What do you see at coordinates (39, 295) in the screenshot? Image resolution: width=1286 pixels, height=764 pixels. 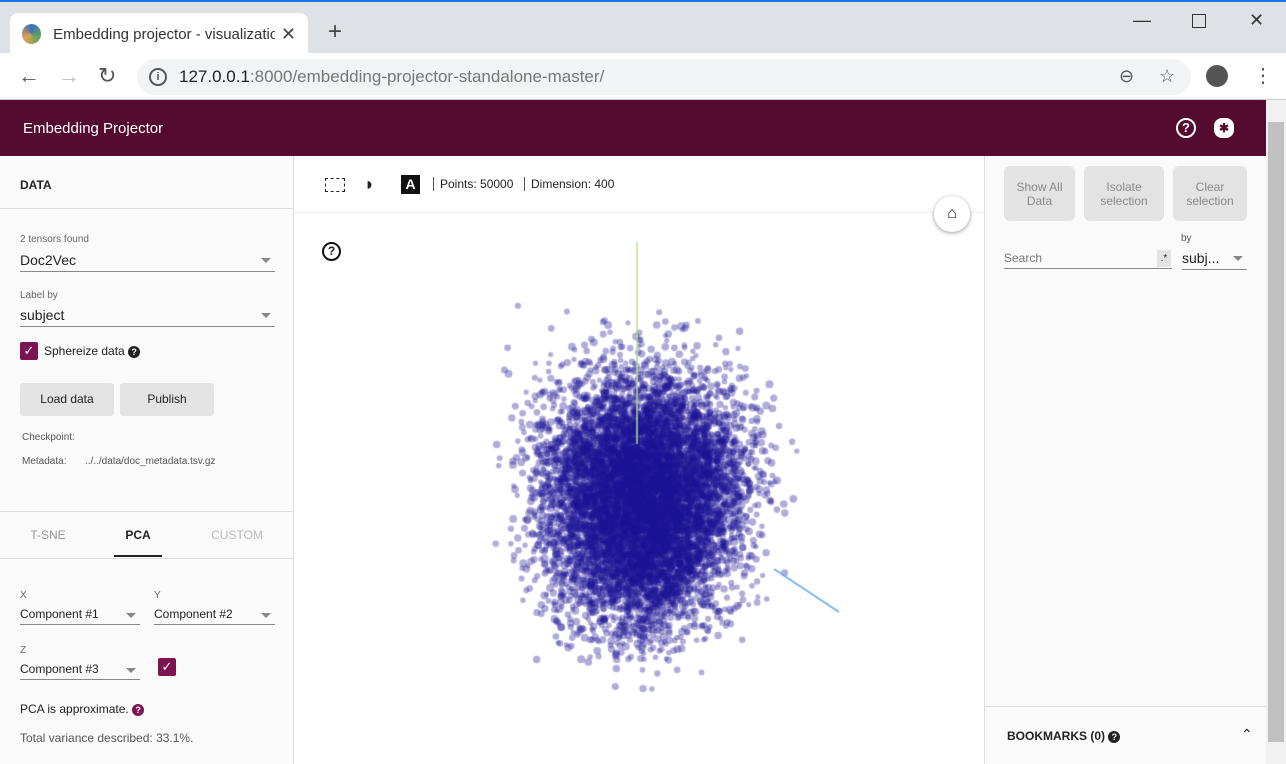 I see `label-by-label: Label by` at bounding box center [39, 295].